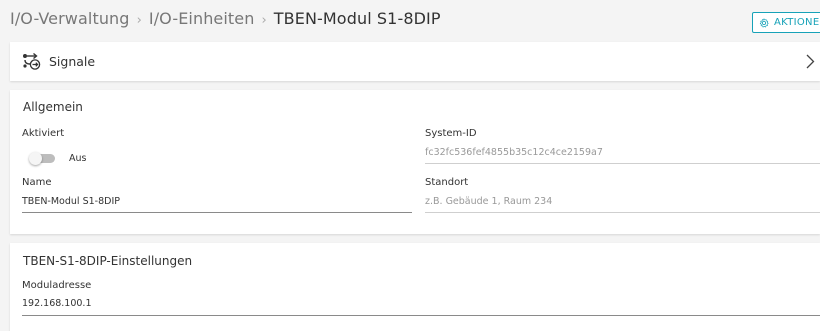 The height and width of the screenshot is (331, 820). Describe the element at coordinates (622, 212) in the screenshot. I see `location-underline` at that location.